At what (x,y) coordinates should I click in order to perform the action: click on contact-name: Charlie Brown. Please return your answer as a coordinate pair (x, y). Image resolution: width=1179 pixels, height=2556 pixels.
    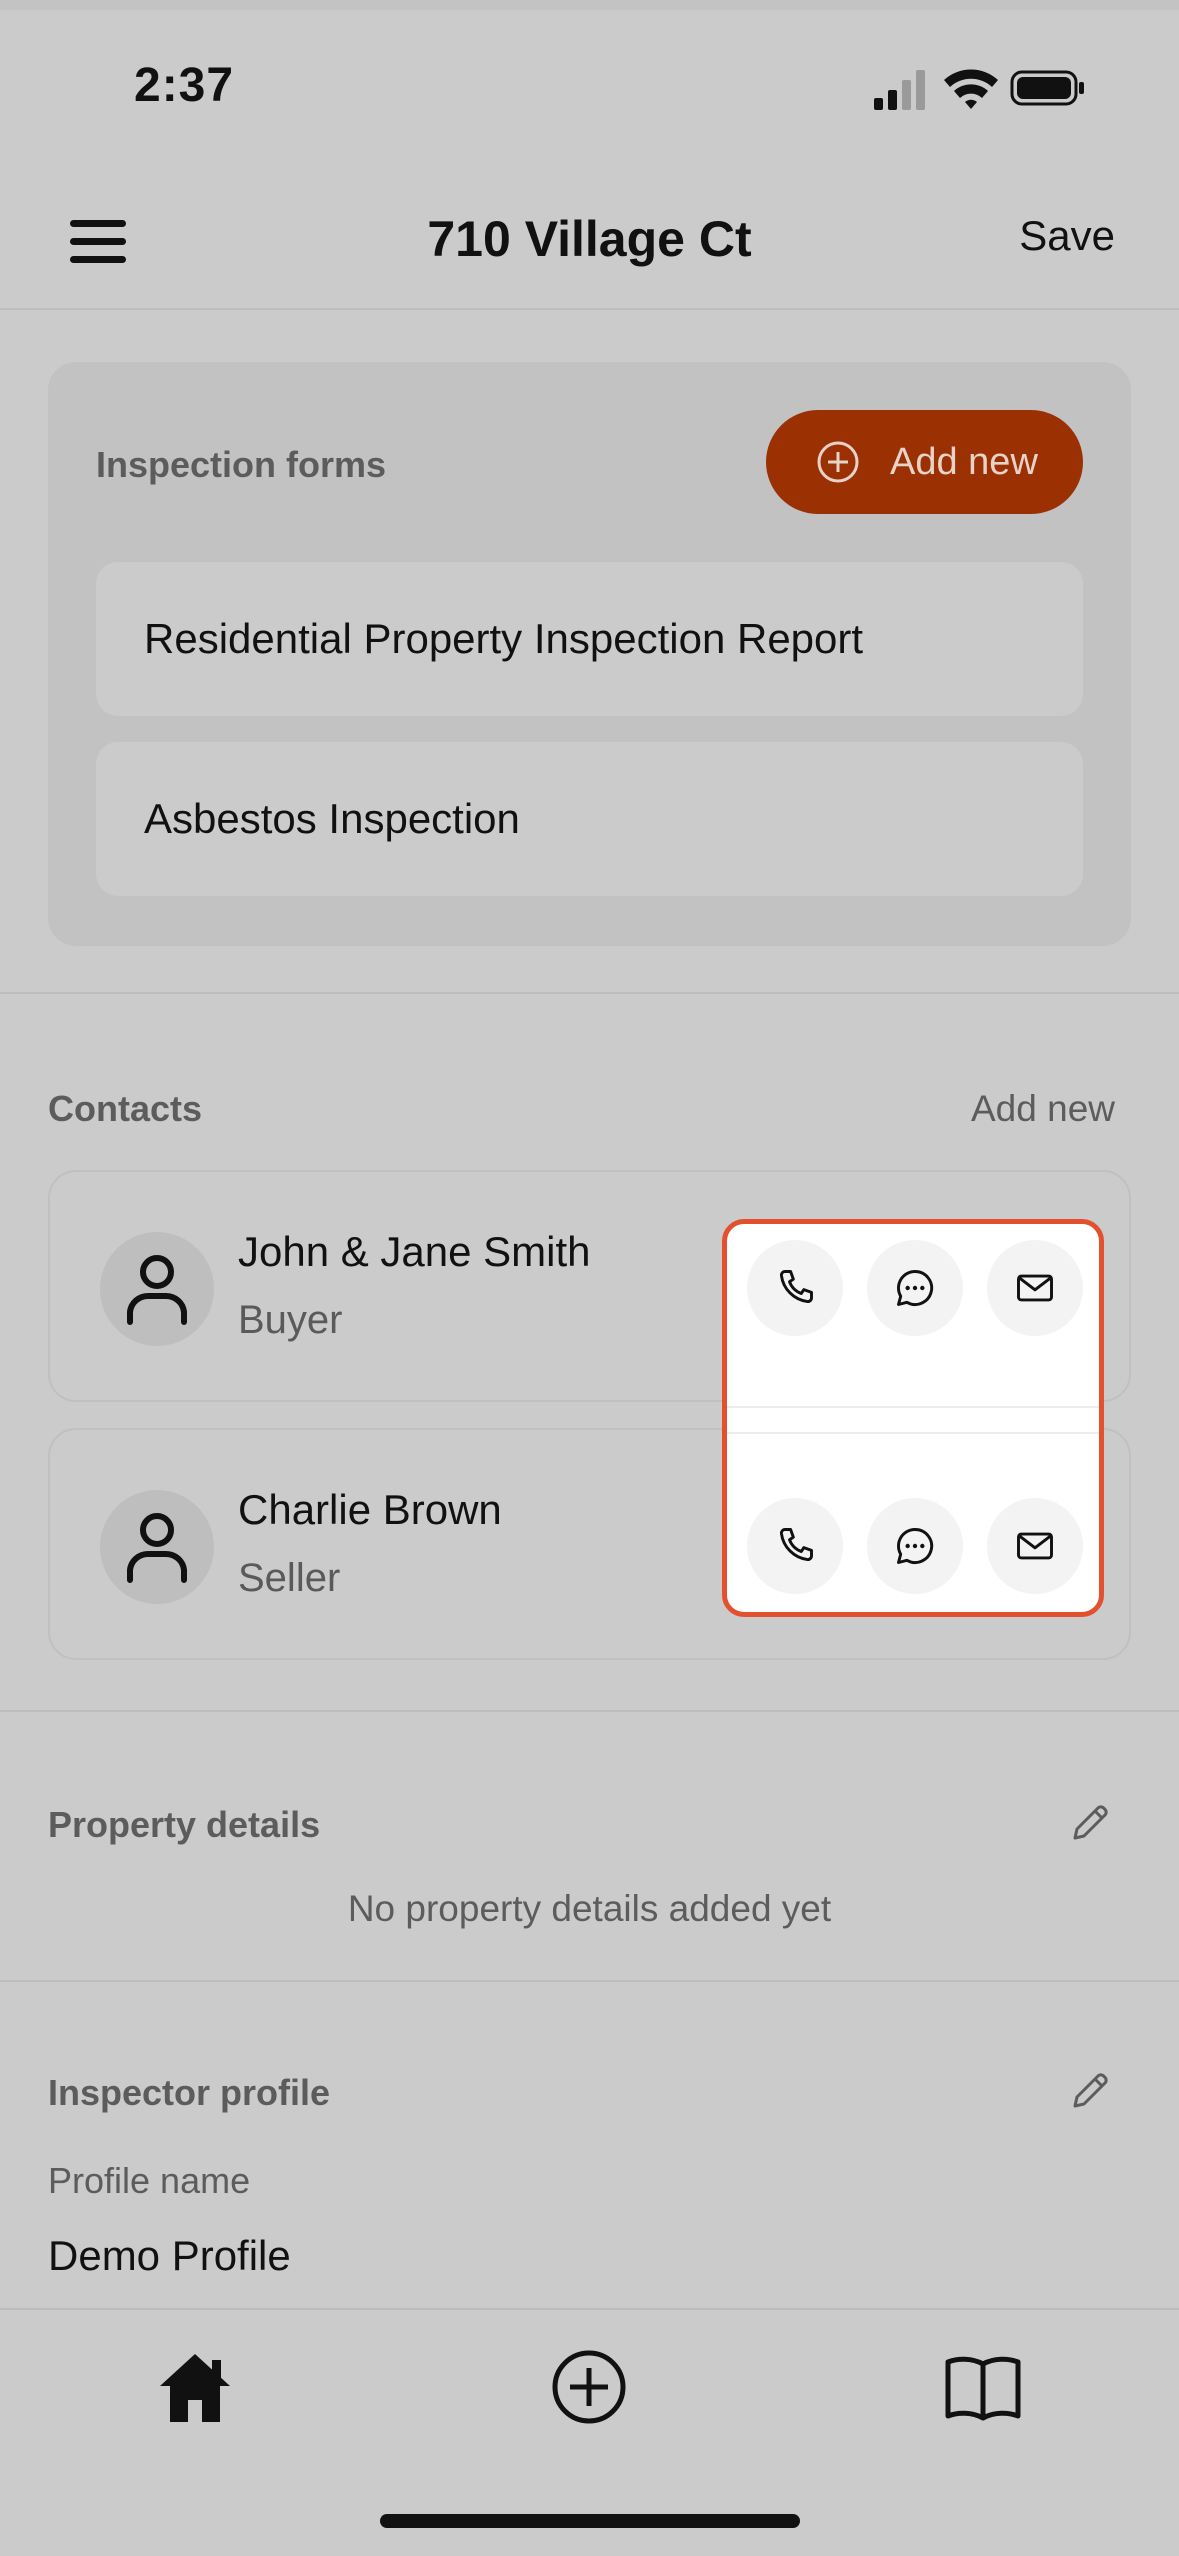
    Looking at the image, I should click on (370, 1509).